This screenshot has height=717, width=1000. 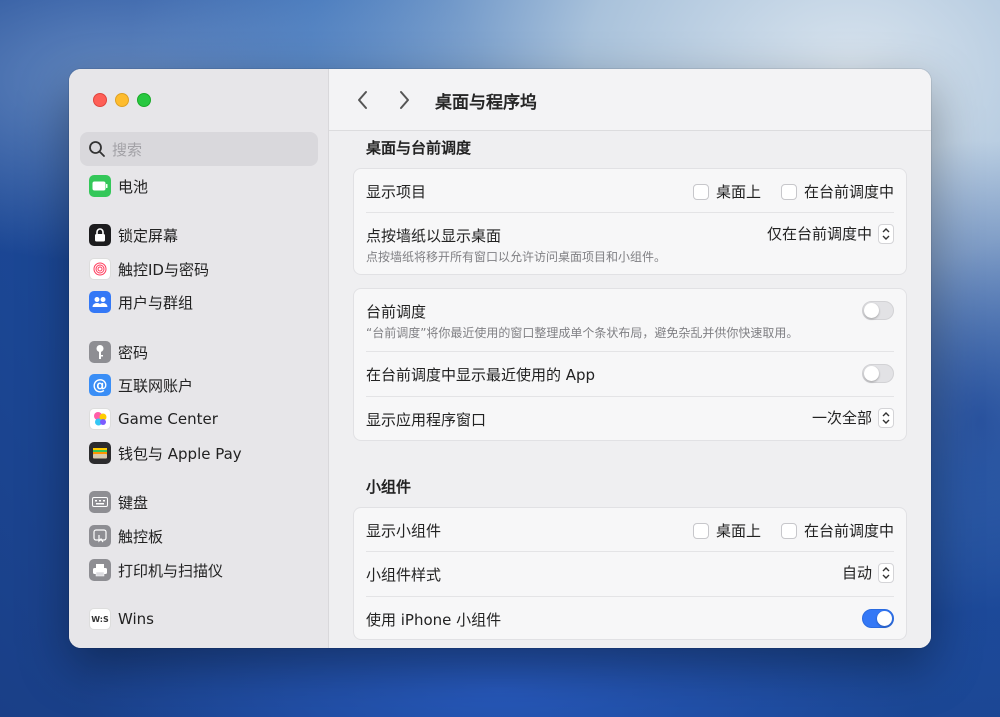 I want to click on minimize-button, so click(x=122, y=100).